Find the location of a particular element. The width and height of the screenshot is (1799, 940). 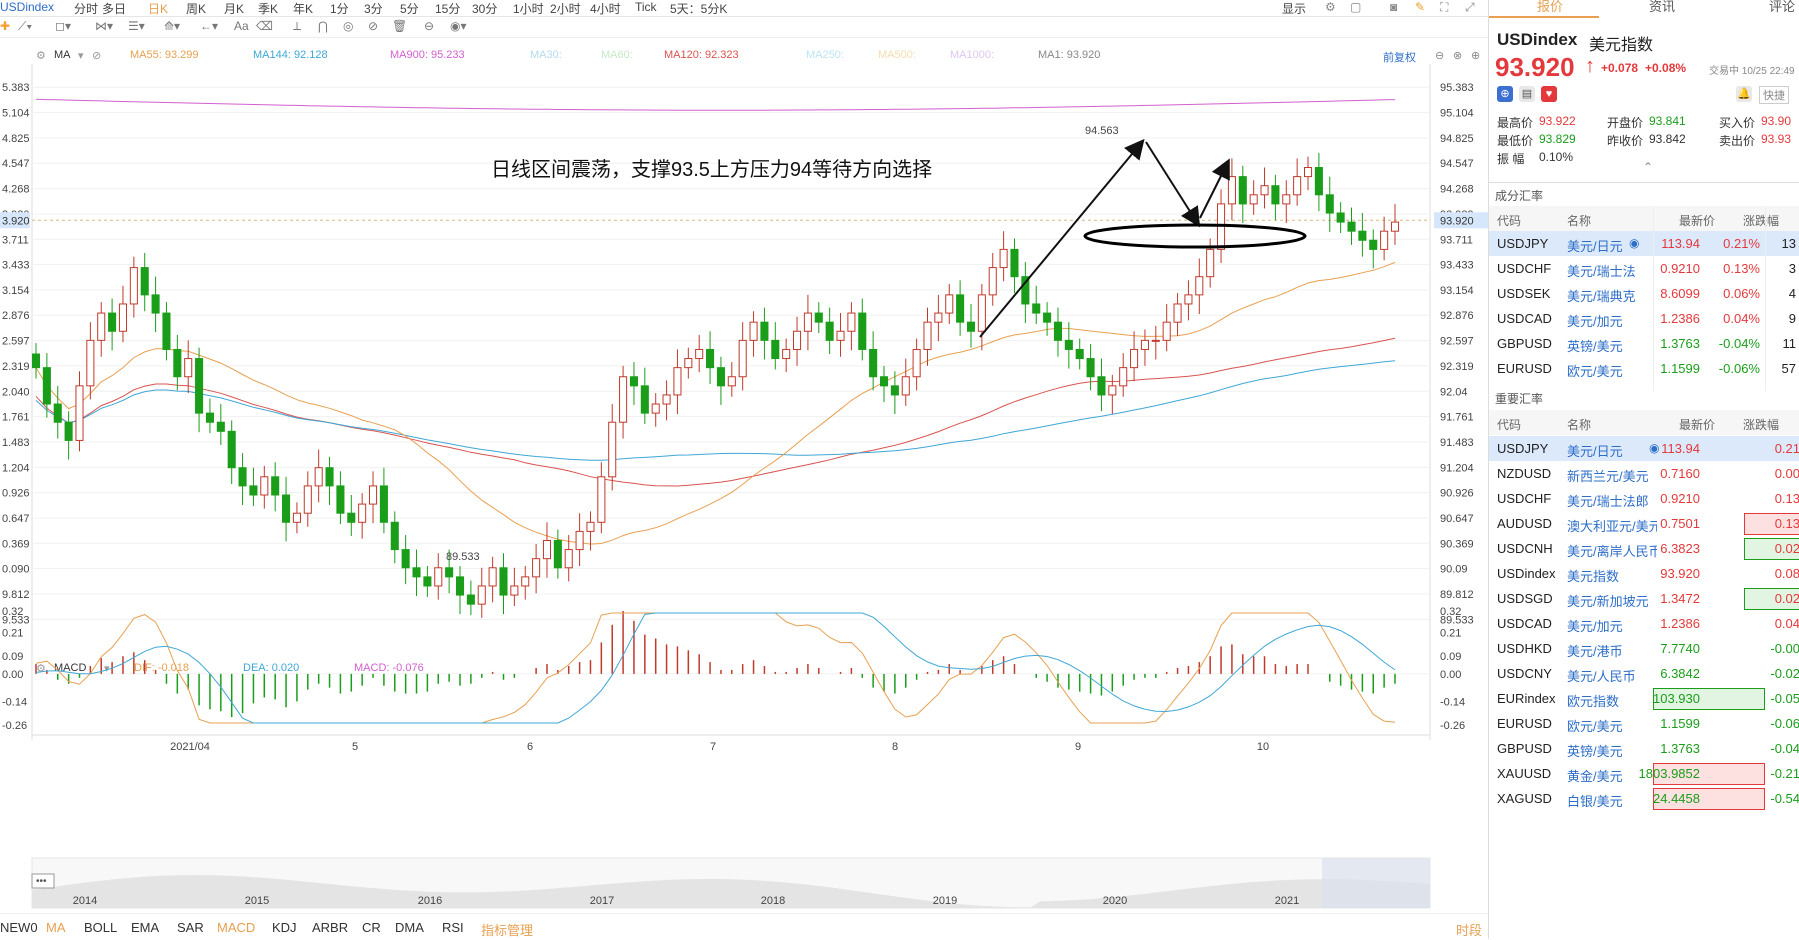

ma-item-3: MA30: is located at coordinates (546, 55).